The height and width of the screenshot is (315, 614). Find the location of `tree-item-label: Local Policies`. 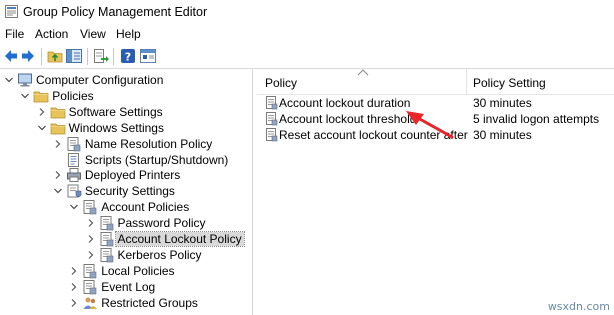

tree-item-label: Local Policies is located at coordinates (138, 270).